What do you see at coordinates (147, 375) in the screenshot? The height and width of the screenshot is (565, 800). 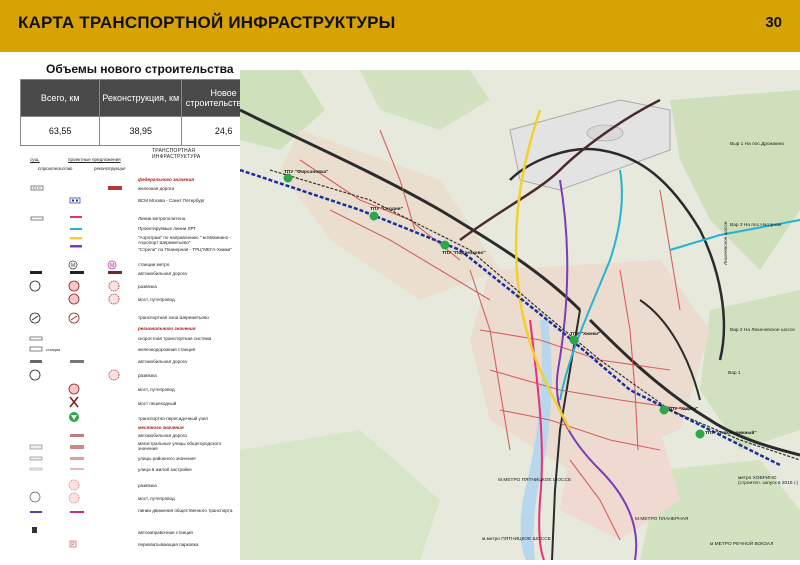 I see `legend-item-16: развязка` at bounding box center [147, 375].